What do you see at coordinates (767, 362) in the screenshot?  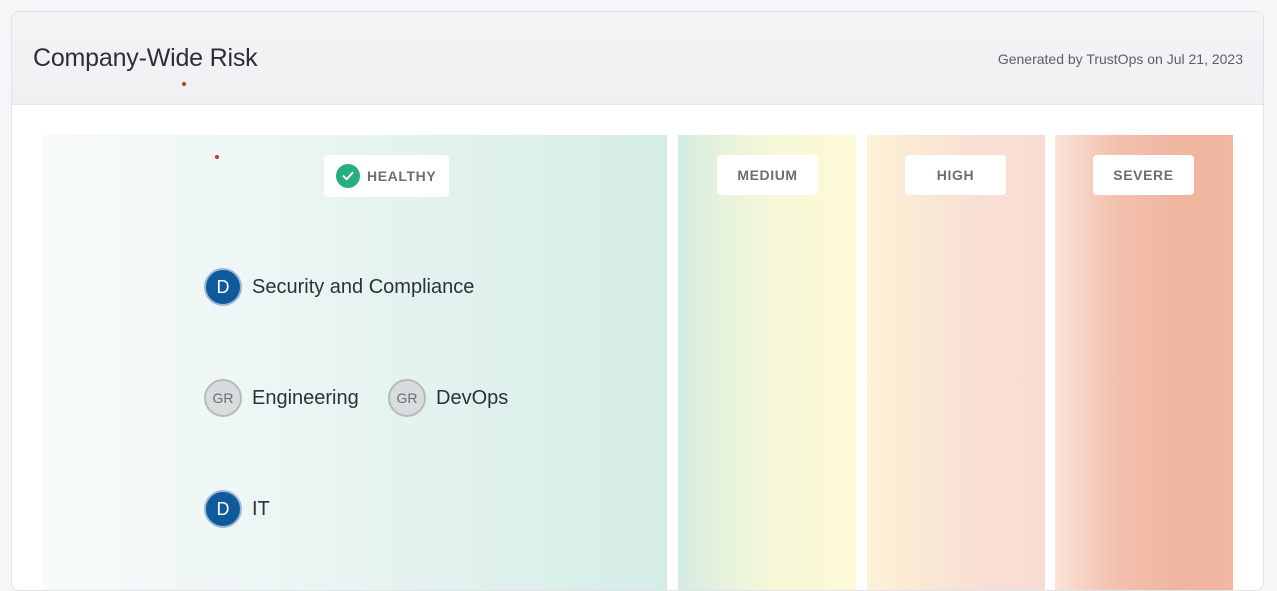 I see `column-medium: MEDIUM` at bounding box center [767, 362].